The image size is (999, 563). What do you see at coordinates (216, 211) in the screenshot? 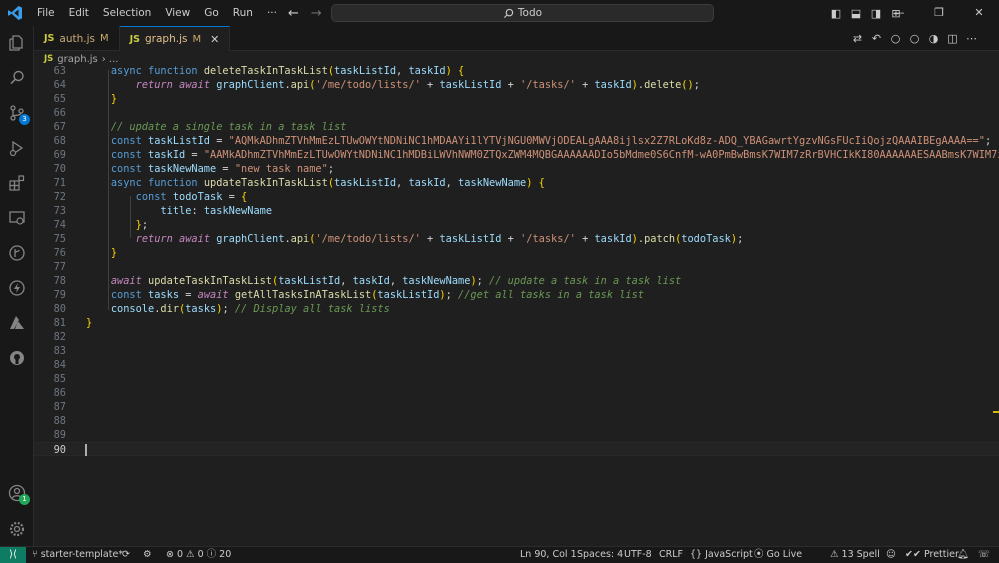
I see `code-text: title: taskNewName` at bounding box center [216, 211].